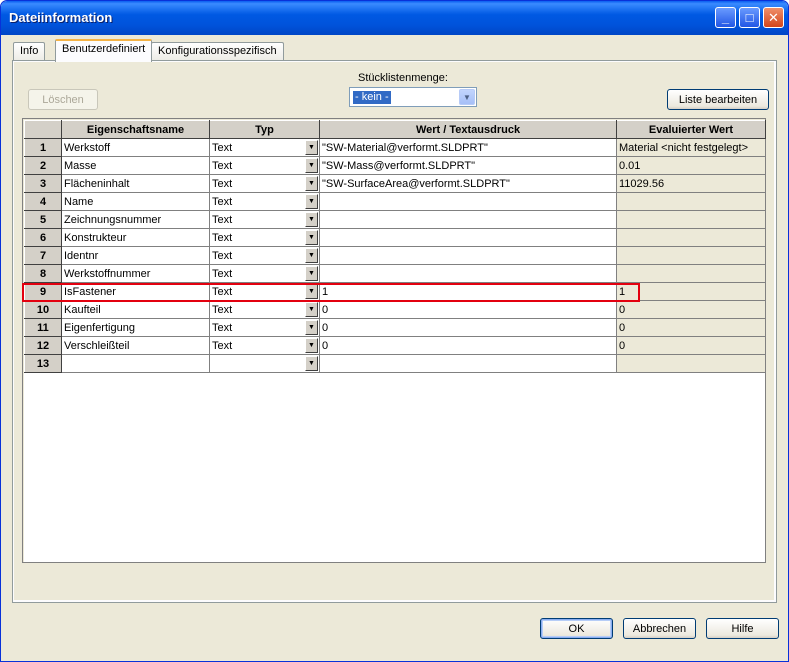 This screenshot has height=662, width=789. Describe the element at coordinates (659, 628) in the screenshot. I see `cancel-button: Abbrechen` at that location.